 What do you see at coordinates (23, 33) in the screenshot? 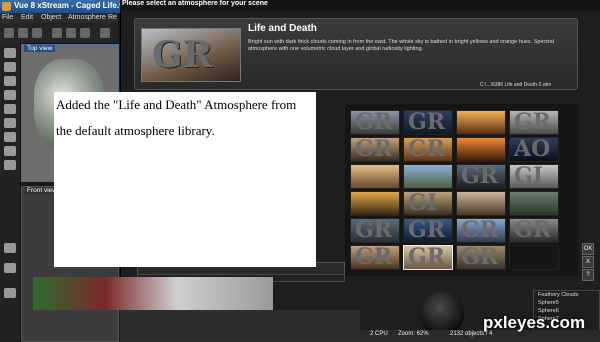
I see `open-icon` at bounding box center [23, 33].